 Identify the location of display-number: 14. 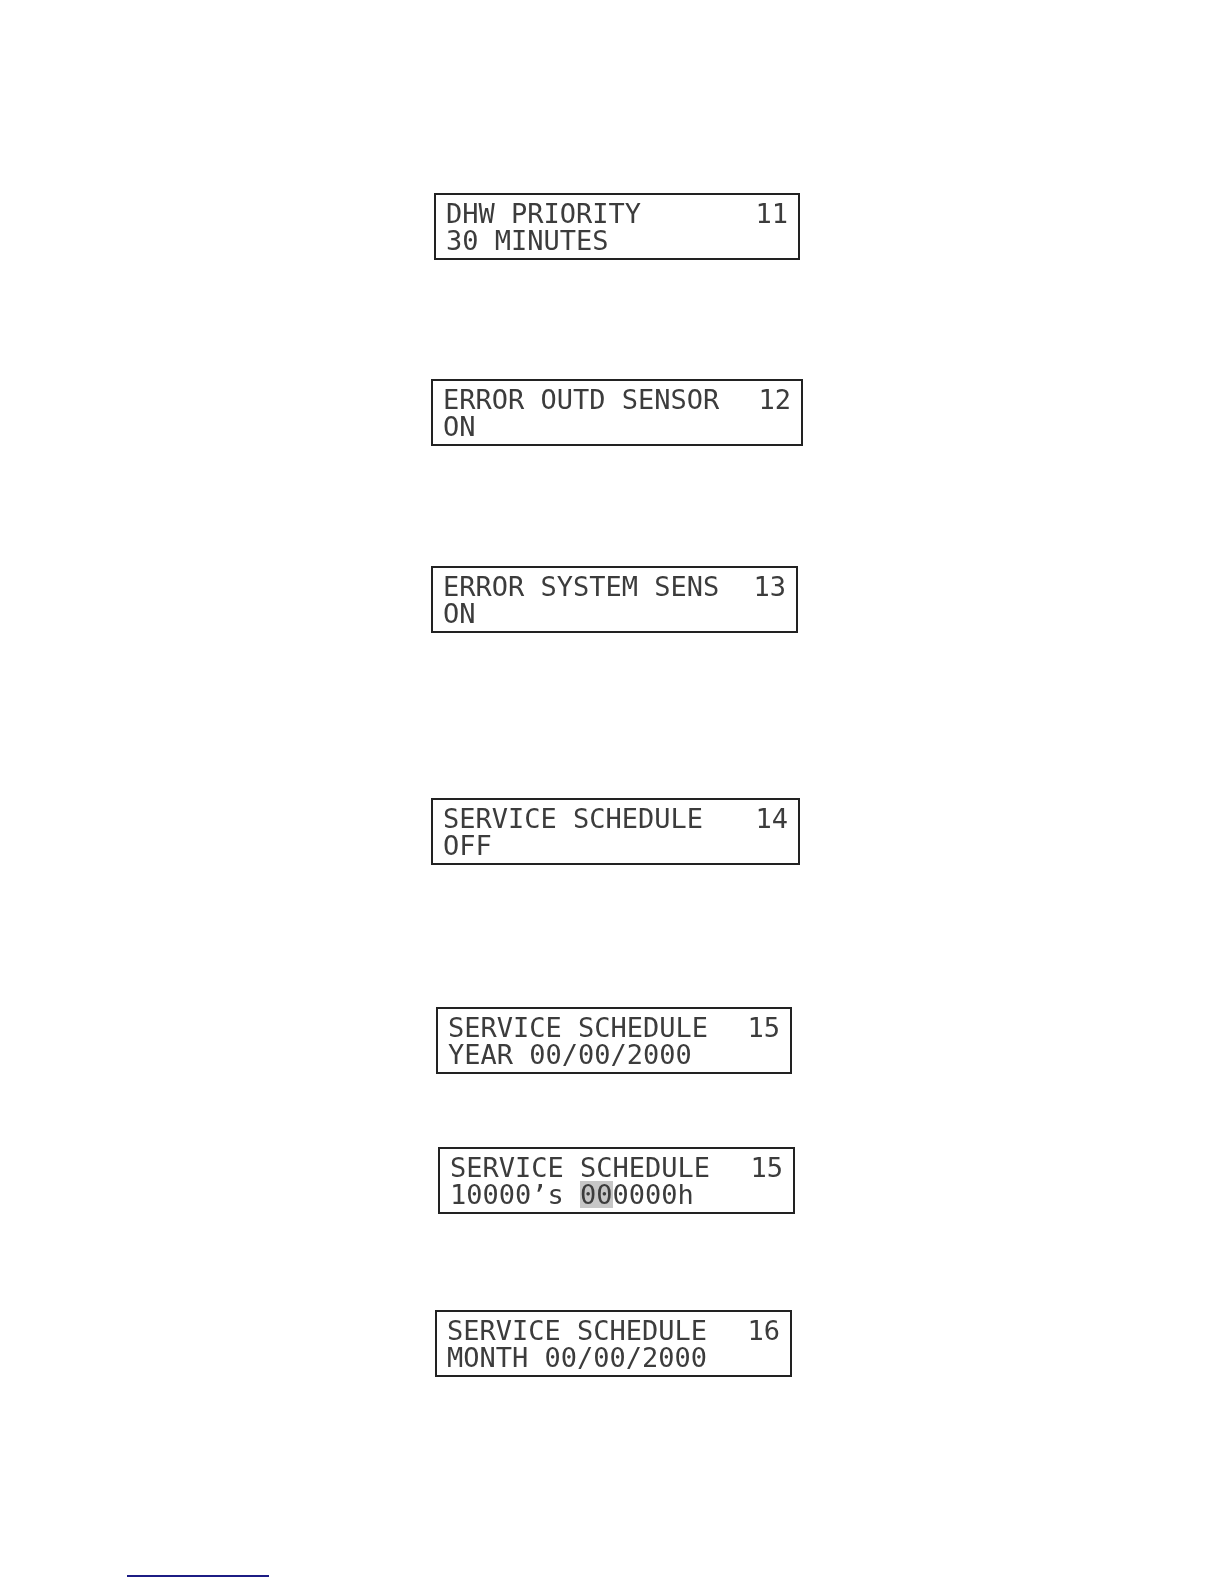
(771, 818).